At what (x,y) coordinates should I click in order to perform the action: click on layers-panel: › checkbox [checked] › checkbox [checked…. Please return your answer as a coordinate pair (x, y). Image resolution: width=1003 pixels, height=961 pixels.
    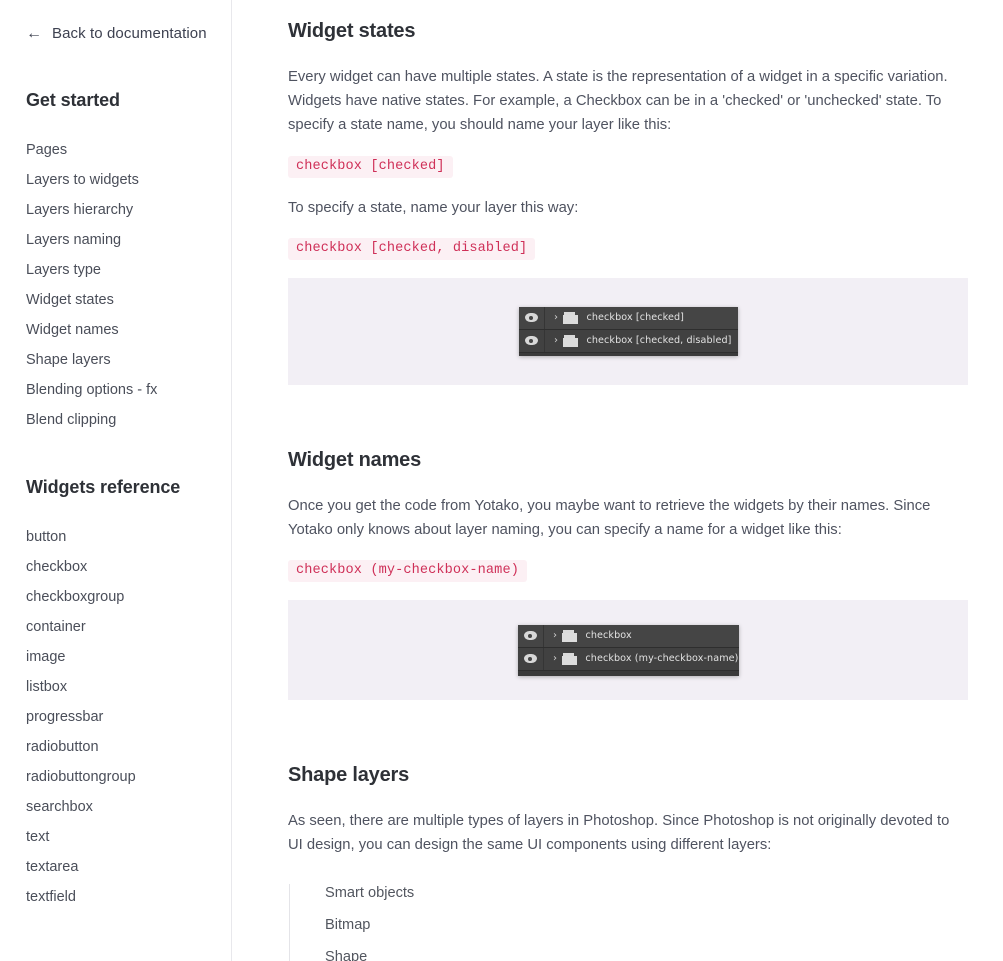
    Looking at the image, I should click on (628, 331).